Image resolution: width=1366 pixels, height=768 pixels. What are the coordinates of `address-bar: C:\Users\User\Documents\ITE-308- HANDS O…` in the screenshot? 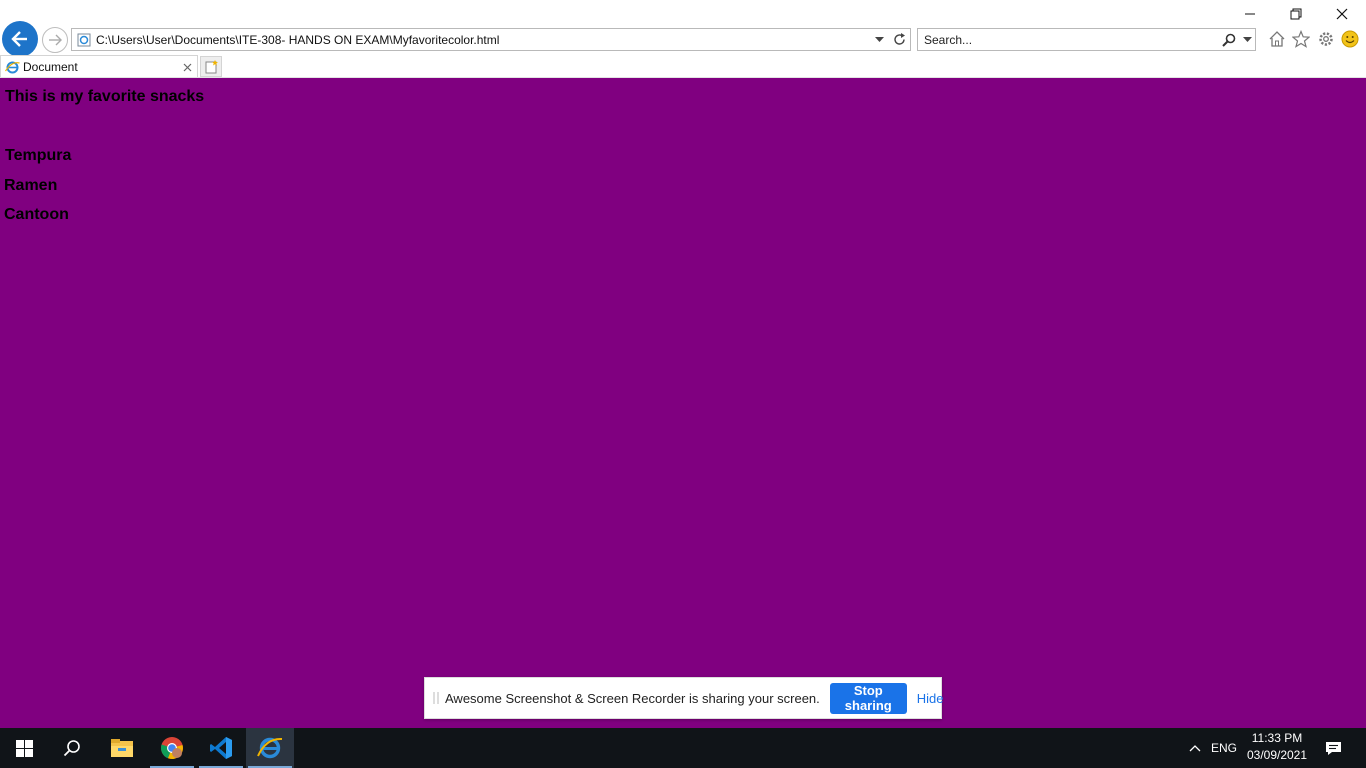 It's located at (491, 39).